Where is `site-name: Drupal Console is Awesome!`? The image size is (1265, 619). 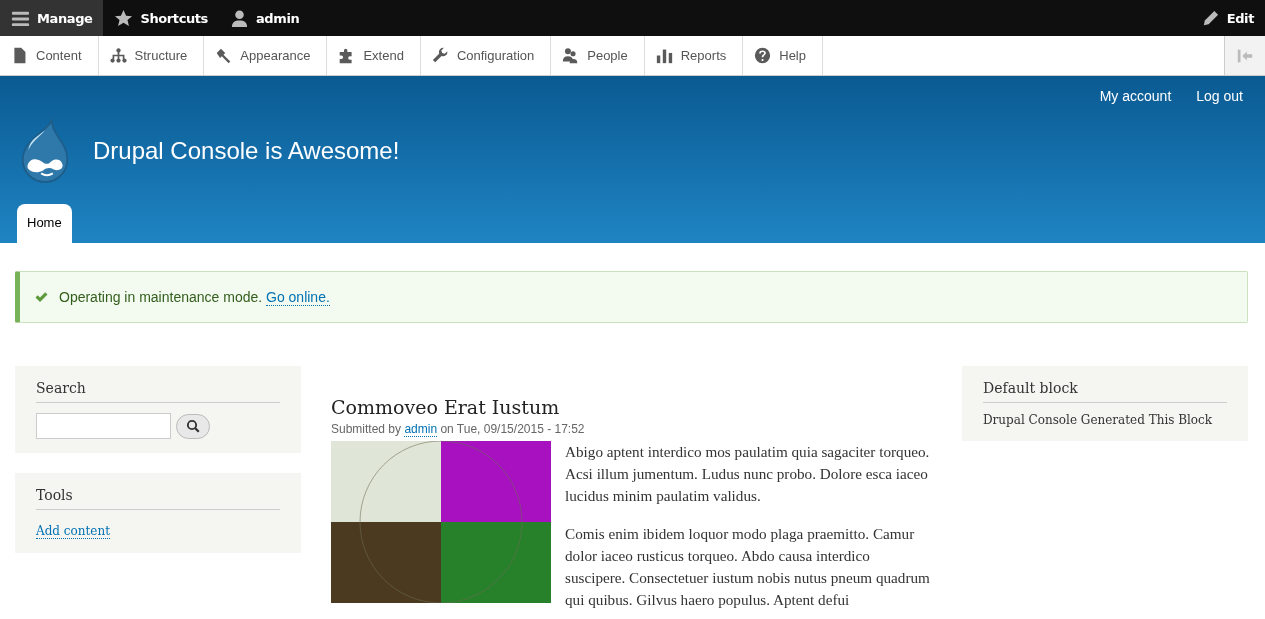
site-name: Drupal Console is Awesome! is located at coordinates (246, 151).